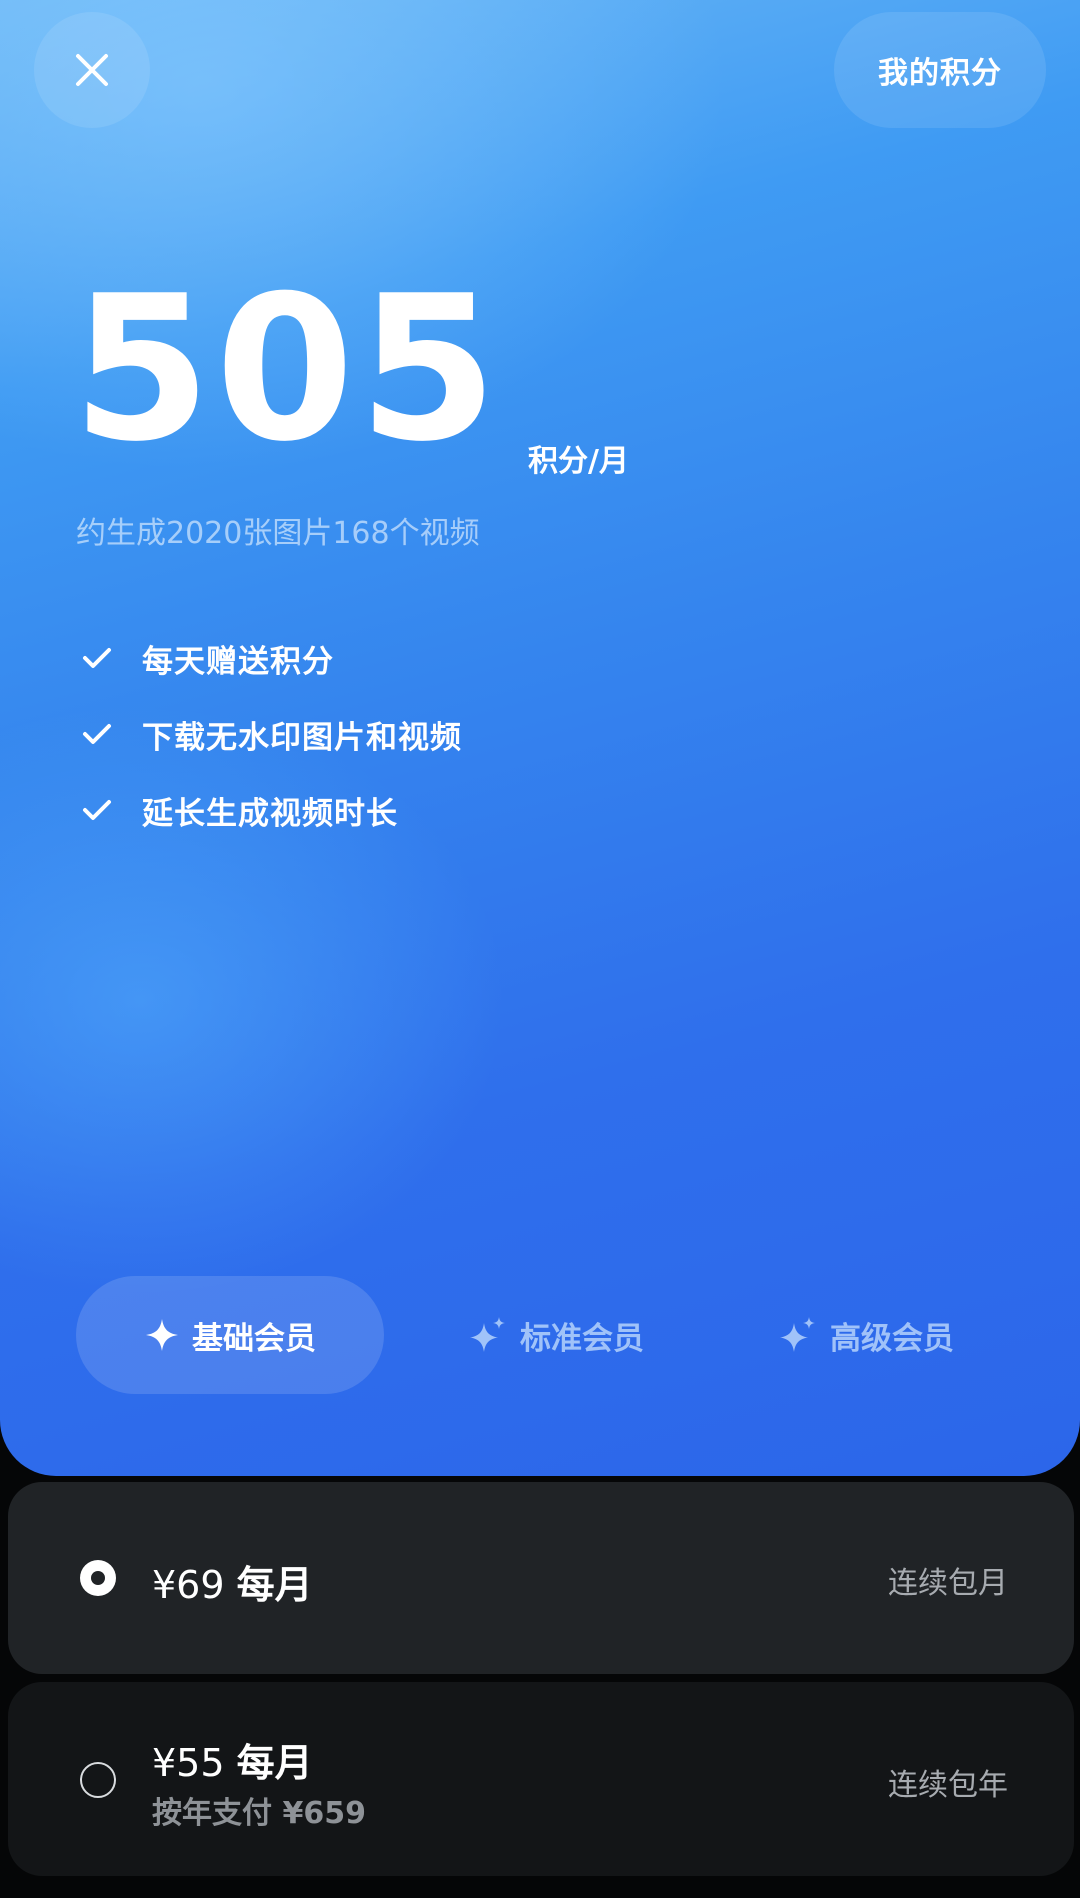 The image size is (1080, 1898). Describe the element at coordinates (892, 1338) in the screenshot. I see `tab-label: 高级会员` at that location.